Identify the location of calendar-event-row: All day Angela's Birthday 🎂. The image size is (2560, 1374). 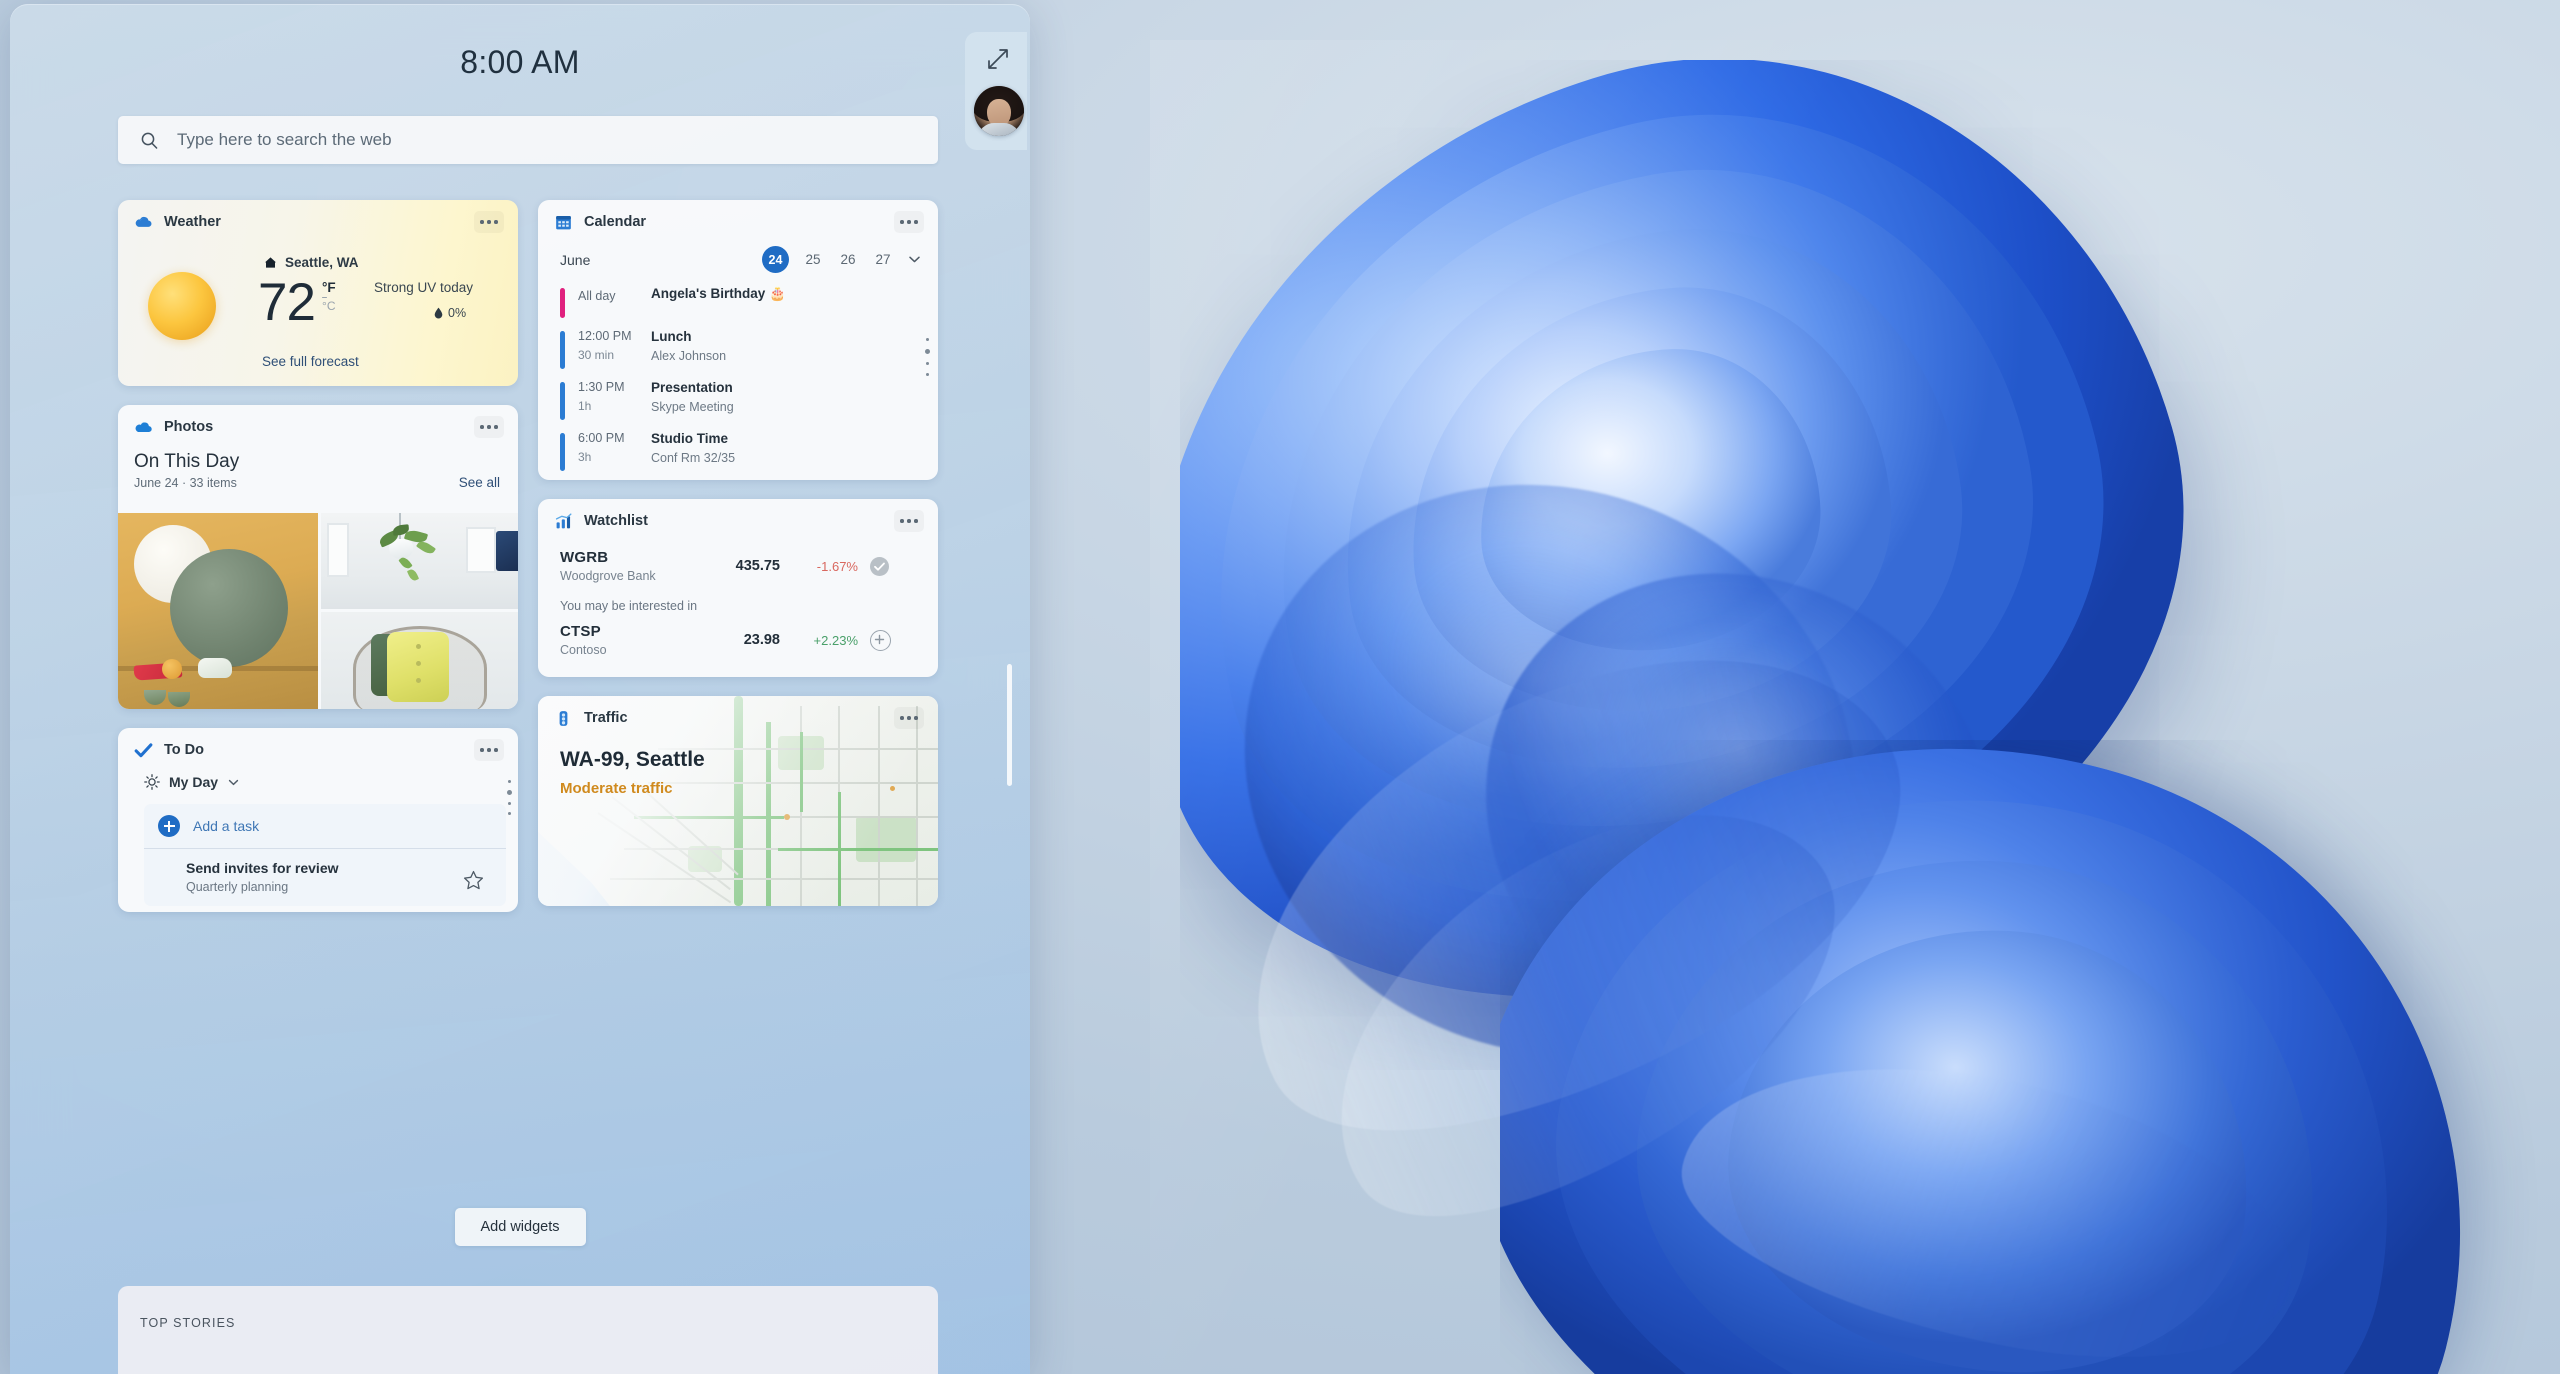
(738, 302).